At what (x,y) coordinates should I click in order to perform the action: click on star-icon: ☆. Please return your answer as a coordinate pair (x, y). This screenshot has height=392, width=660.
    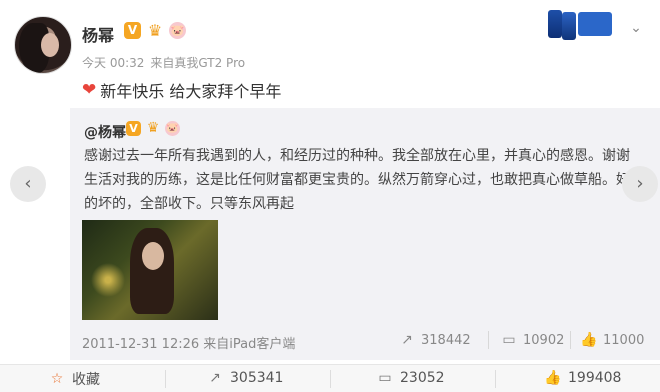
    Looking at the image, I should click on (57, 379).